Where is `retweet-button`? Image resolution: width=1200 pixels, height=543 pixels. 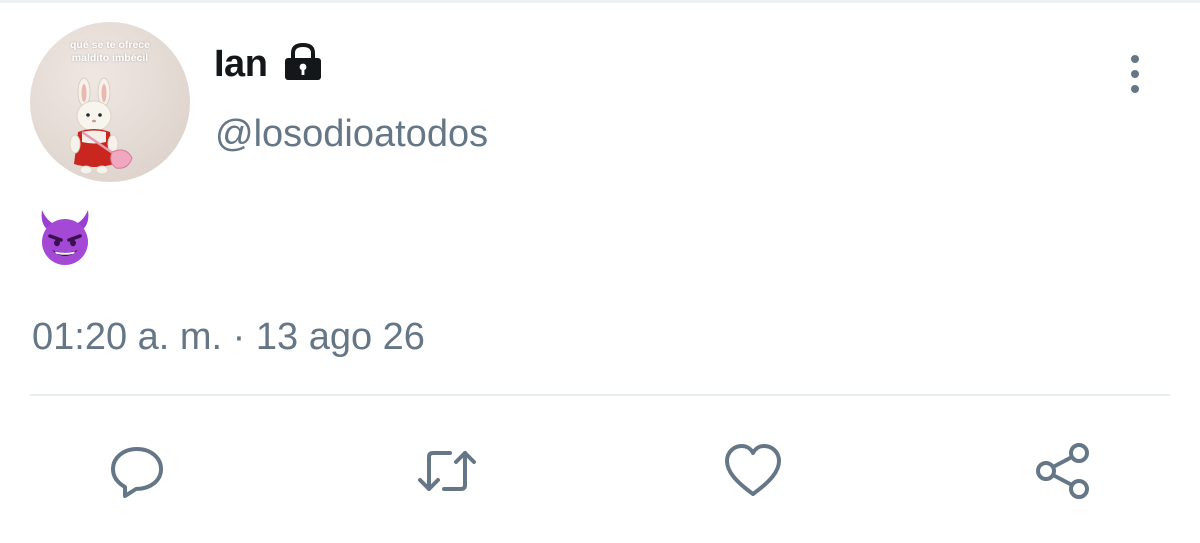
retweet-button is located at coordinates (447, 471).